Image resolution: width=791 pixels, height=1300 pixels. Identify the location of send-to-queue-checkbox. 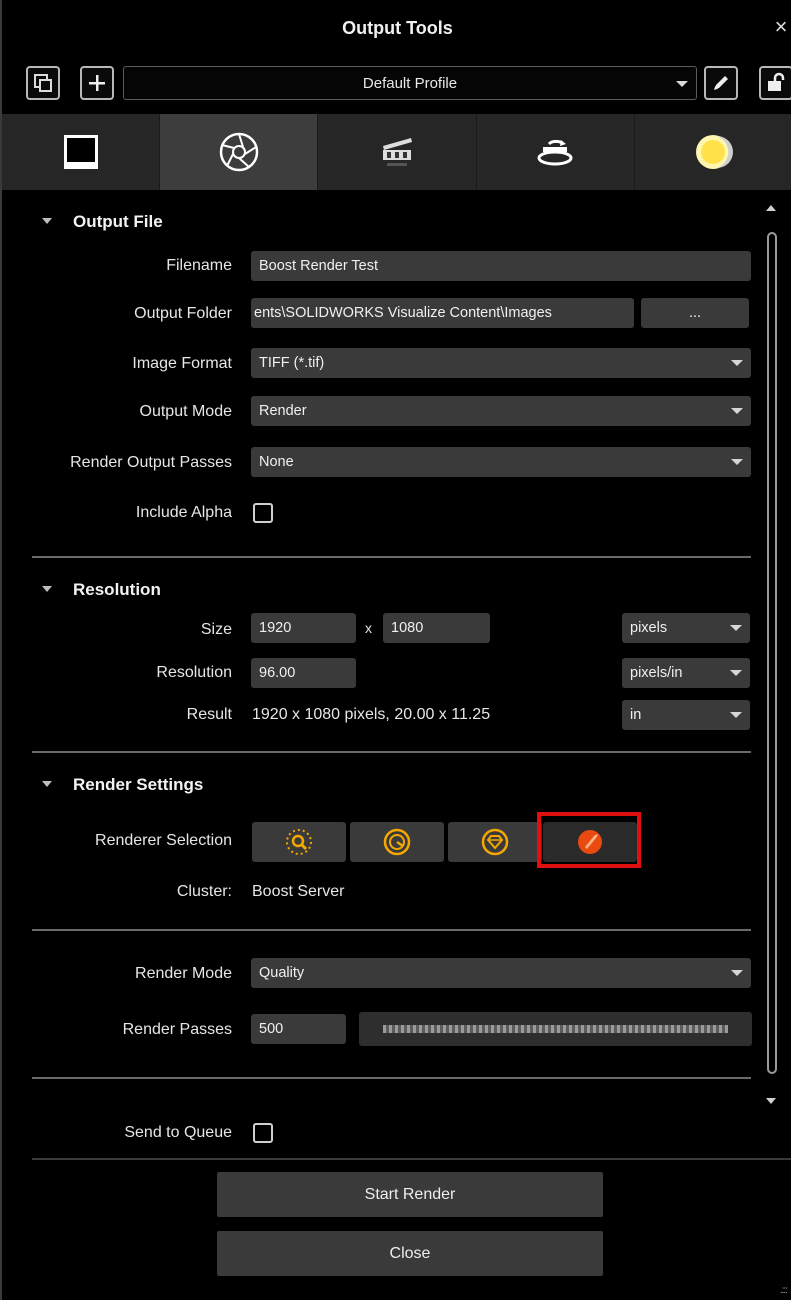
(263, 1133).